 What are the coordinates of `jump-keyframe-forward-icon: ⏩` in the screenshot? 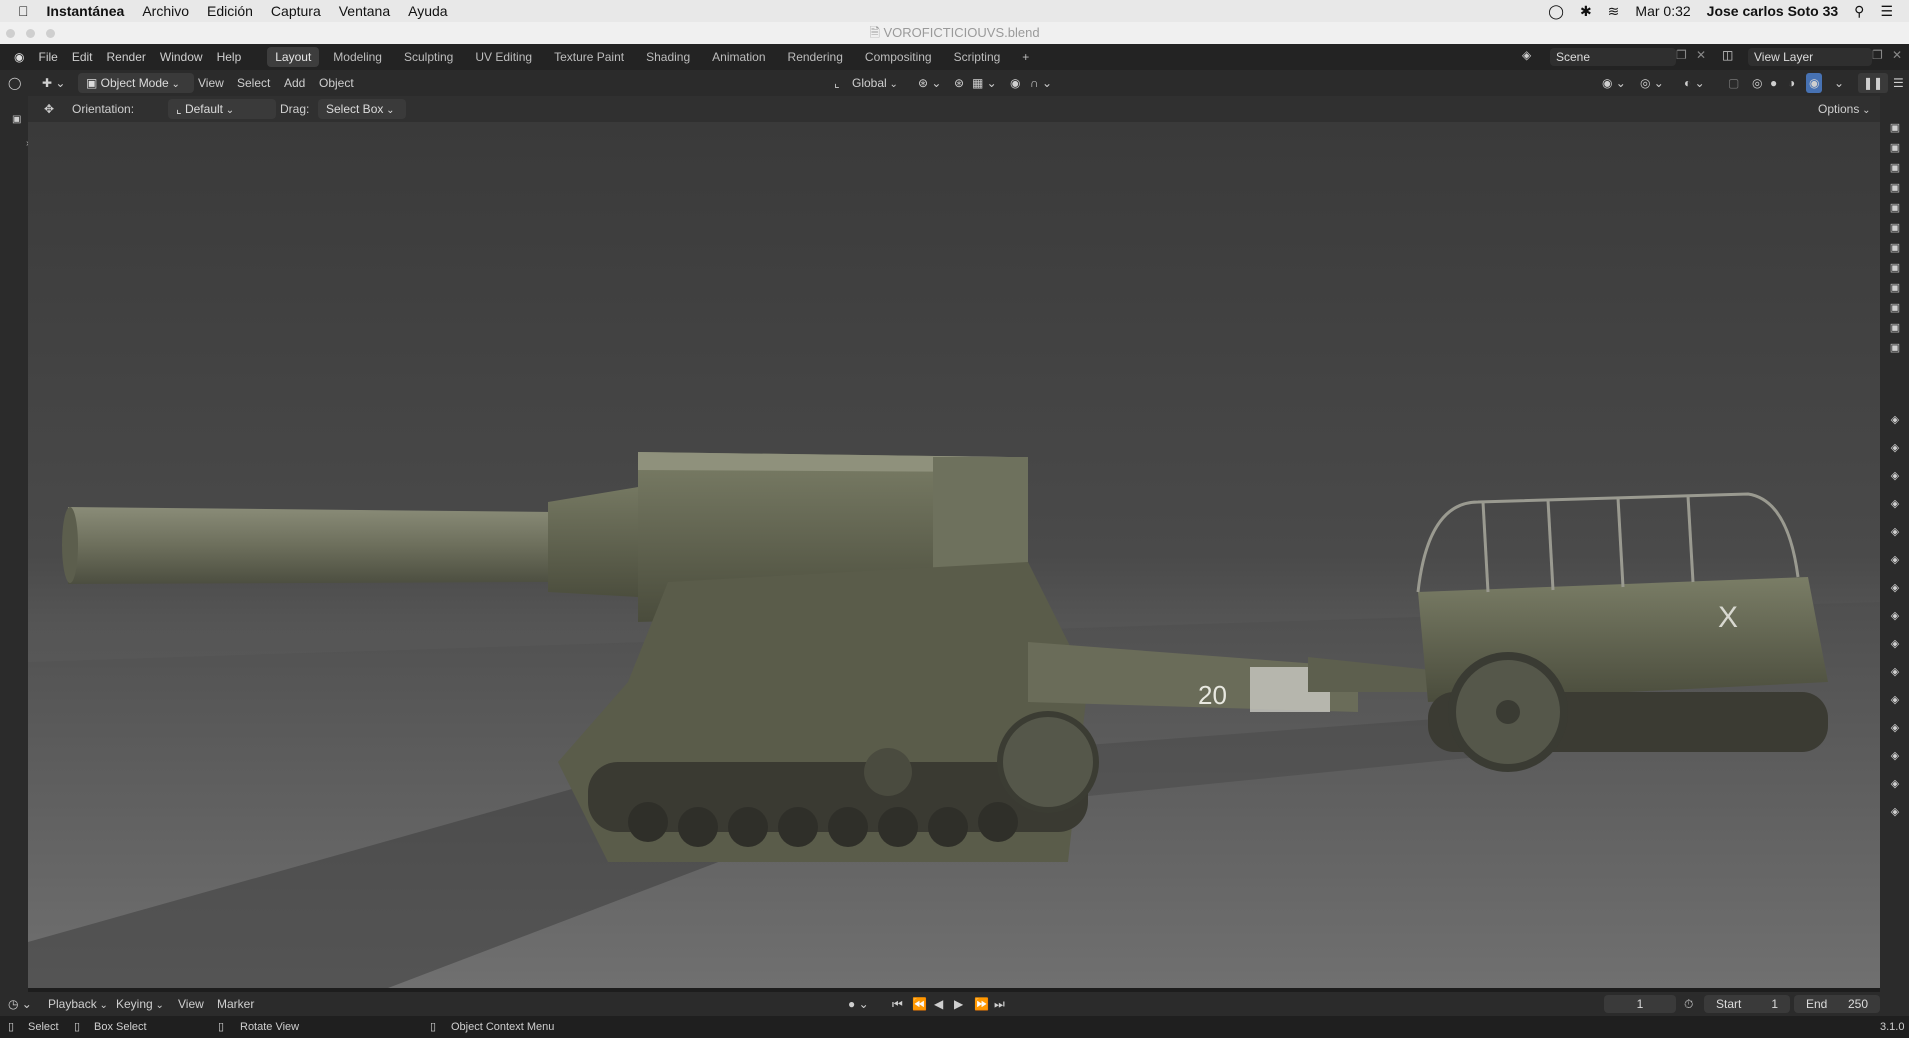 It's located at (981, 1004).